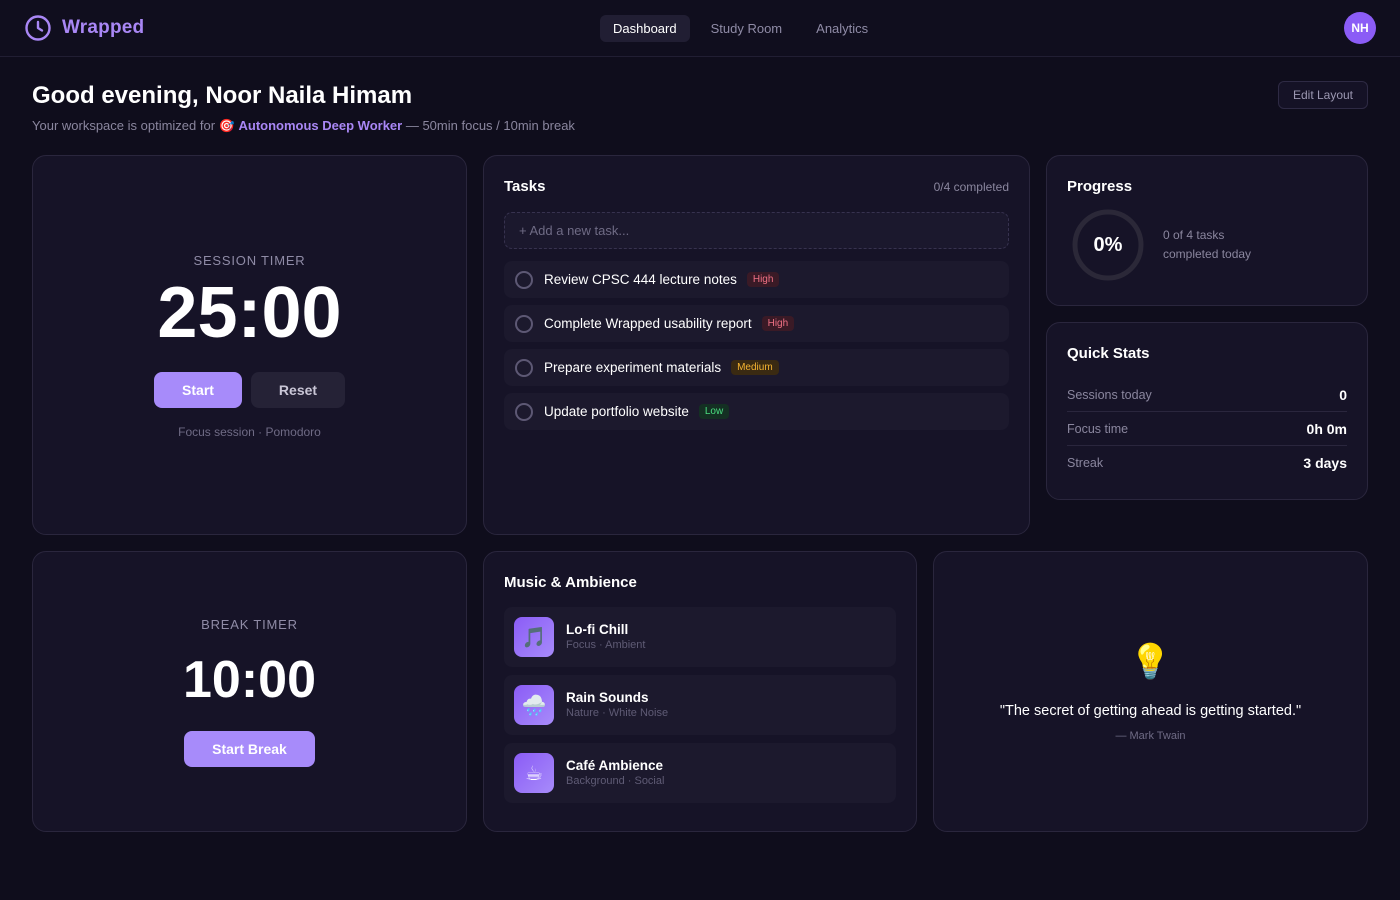 This screenshot has width=1400, height=900. Describe the element at coordinates (714, 411) in the screenshot. I see `priority-badge: Low` at that location.